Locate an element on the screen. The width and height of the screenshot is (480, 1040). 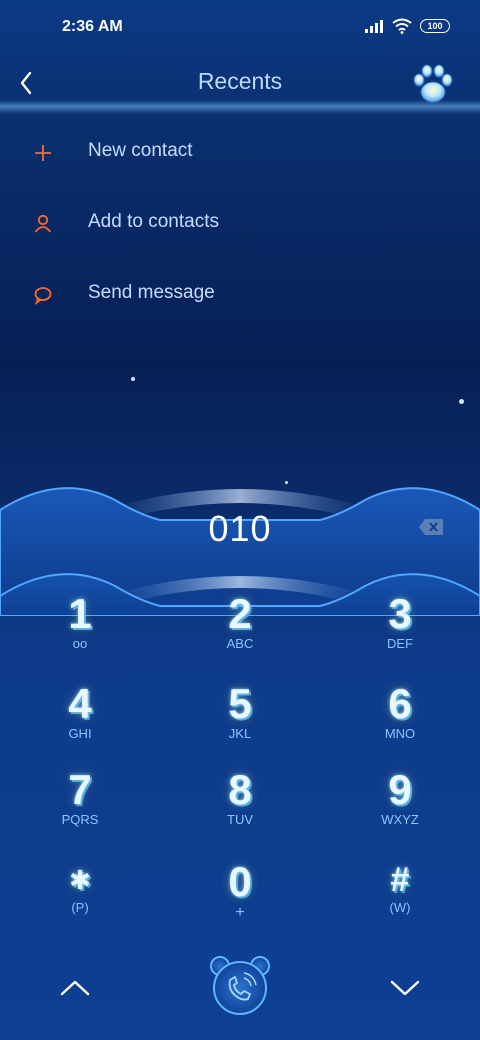
new-contact-label: New contact is located at coordinates (140, 150).